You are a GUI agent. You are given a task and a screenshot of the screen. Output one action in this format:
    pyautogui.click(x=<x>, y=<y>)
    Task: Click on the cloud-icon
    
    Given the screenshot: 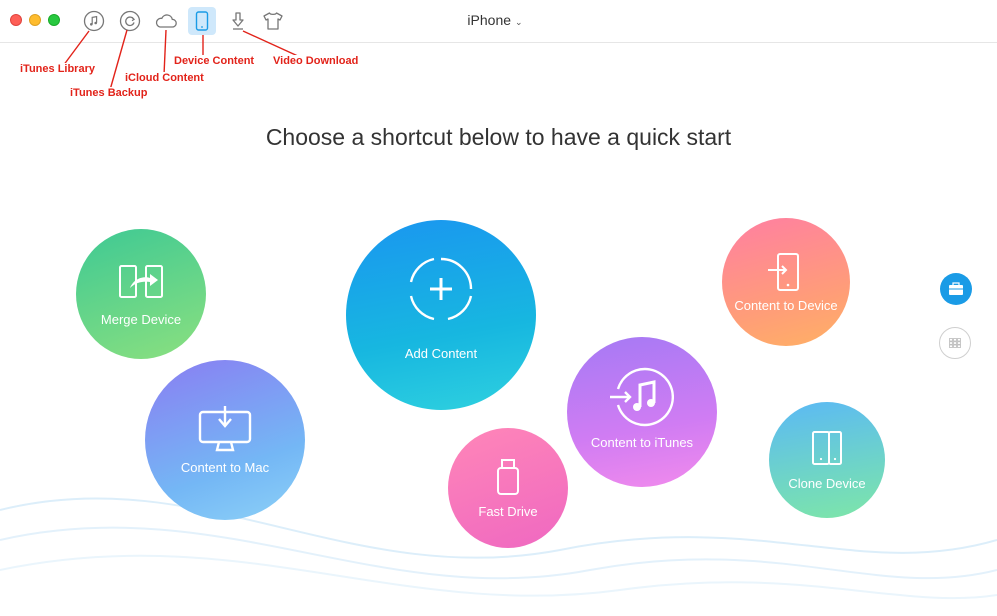 What is the action you would take?
    pyautogui.click(x=166, y=21)
    